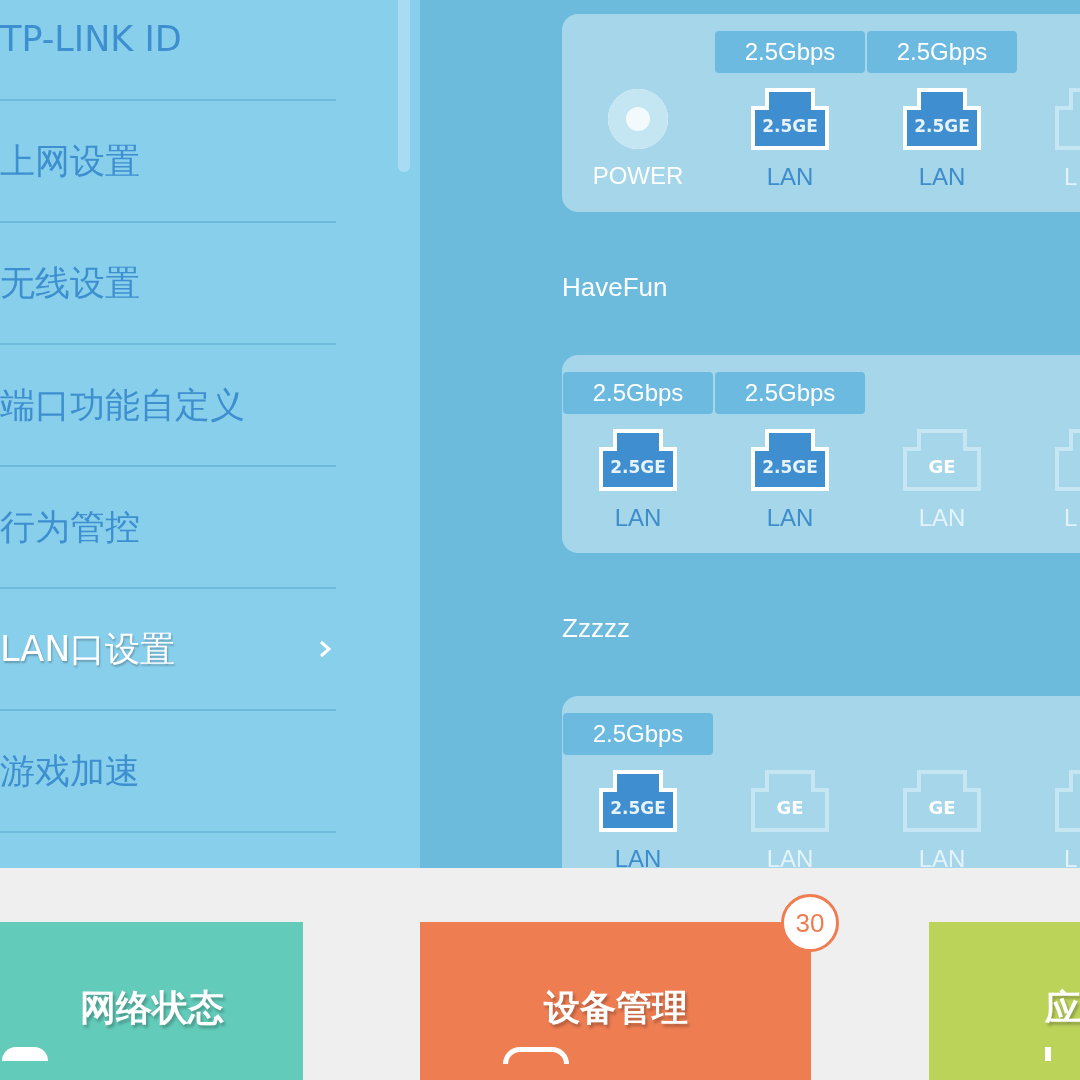 Image resolution: width=1080 pixels, height=1080 pixels. I want to click on power-indicator-icon, so click(638, 119).